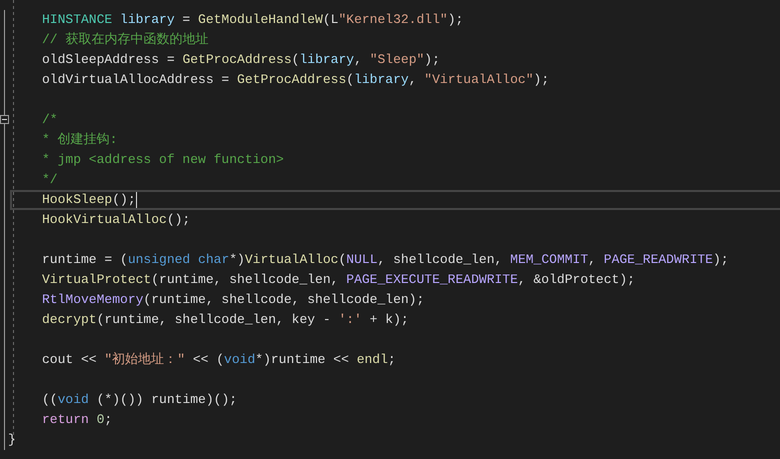 The width and height of the screenshot is (780, 459). I want to click on code-line: }, so click(11, 440).